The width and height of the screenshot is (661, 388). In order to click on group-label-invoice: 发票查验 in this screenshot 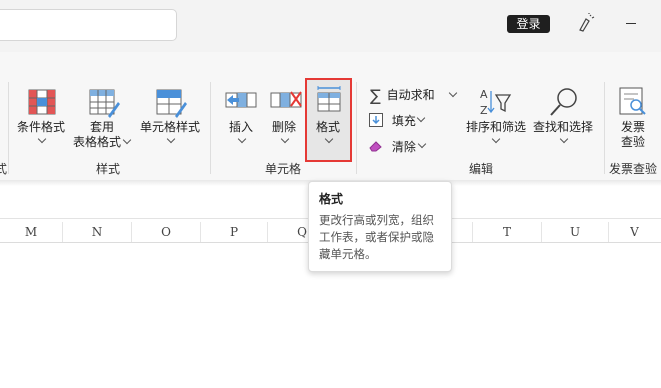, I will do `click(633, 169)`.